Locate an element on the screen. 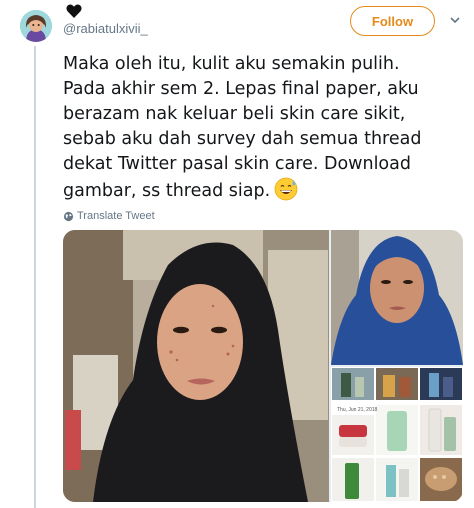  avatar is located at coordinates (36, 26).